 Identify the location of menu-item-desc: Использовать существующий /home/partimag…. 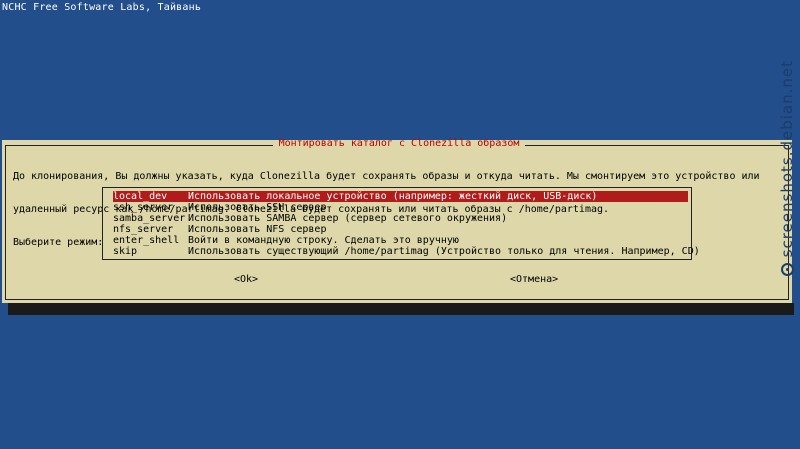
(444, 251).